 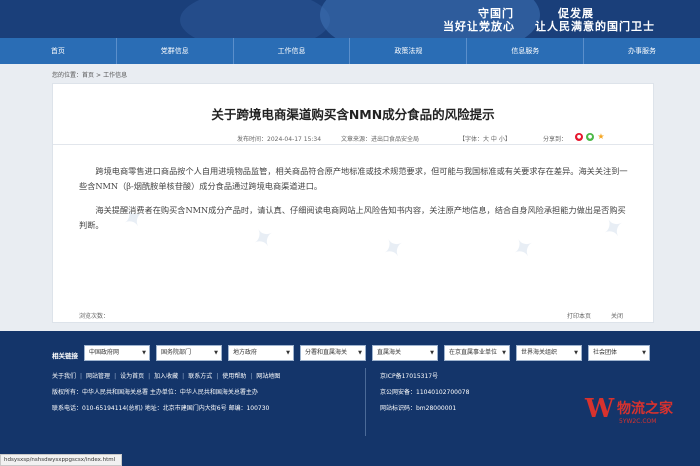 What do you see at coordinates (98, 376) in the screenshot?
I see `footer-link: 网站管理` at bounding box center [98, 376].